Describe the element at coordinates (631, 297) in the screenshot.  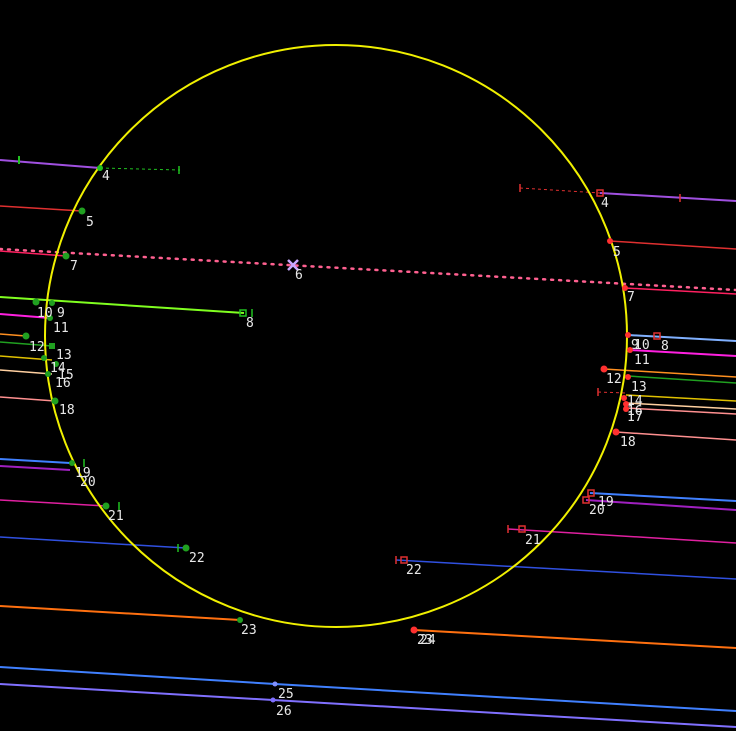
I see `label-7-right: 7` at that location.